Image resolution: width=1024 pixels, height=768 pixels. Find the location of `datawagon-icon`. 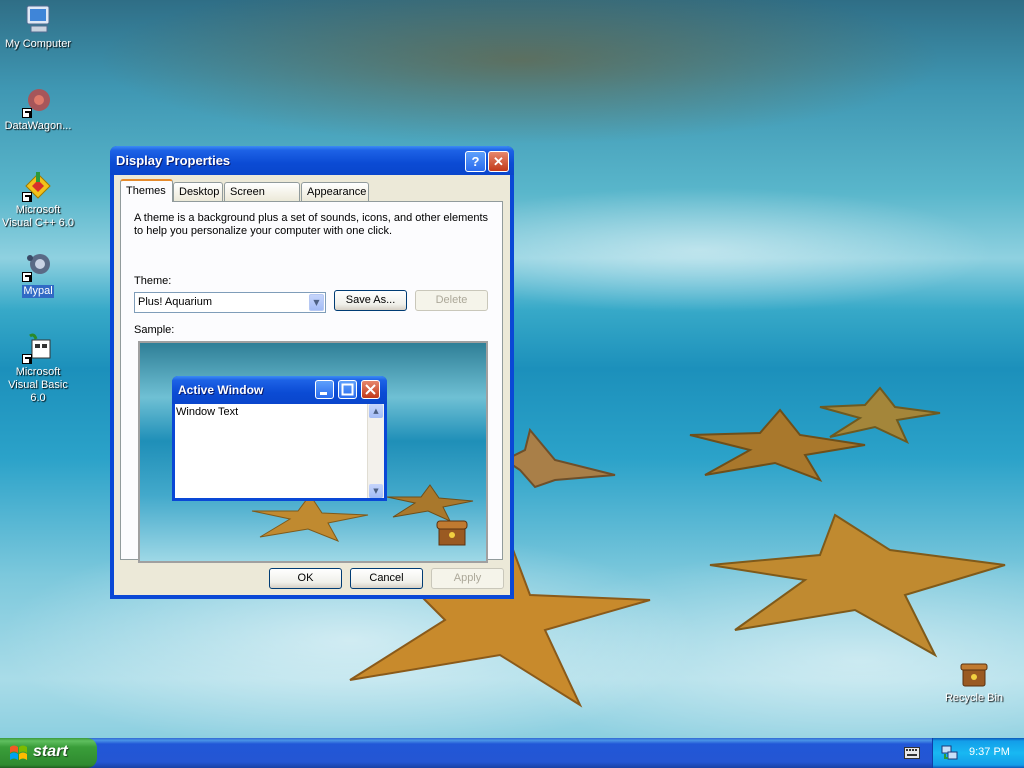

datawagon-icon is located at coordinates (38, 102).